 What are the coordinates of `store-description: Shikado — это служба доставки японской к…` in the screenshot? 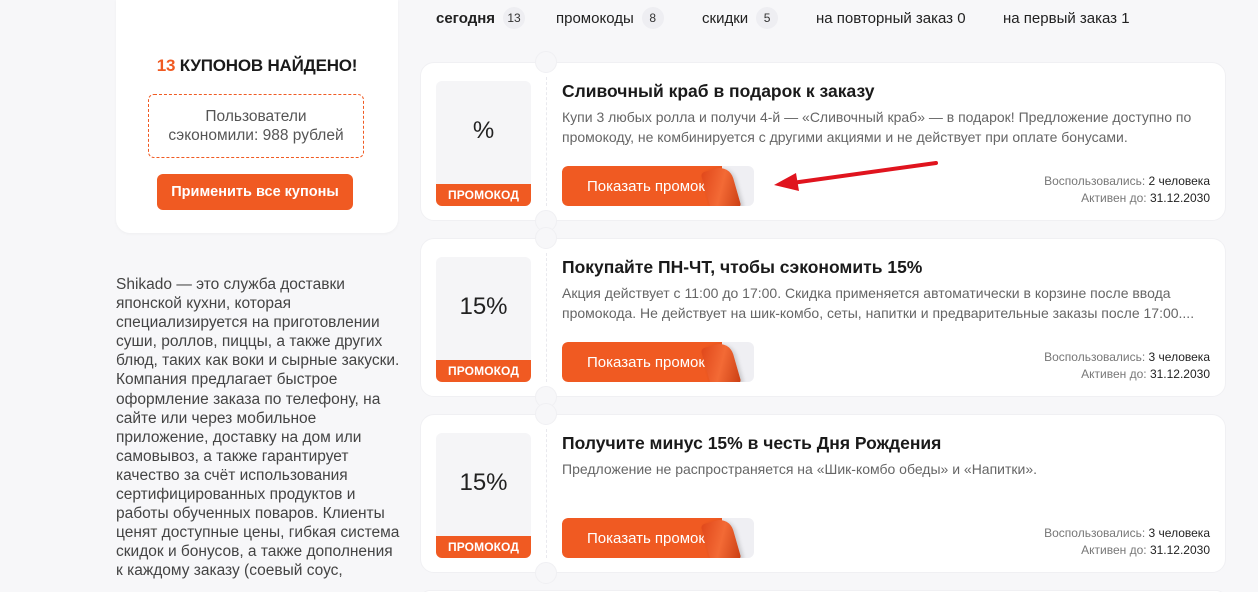 It's located at (258, 428).